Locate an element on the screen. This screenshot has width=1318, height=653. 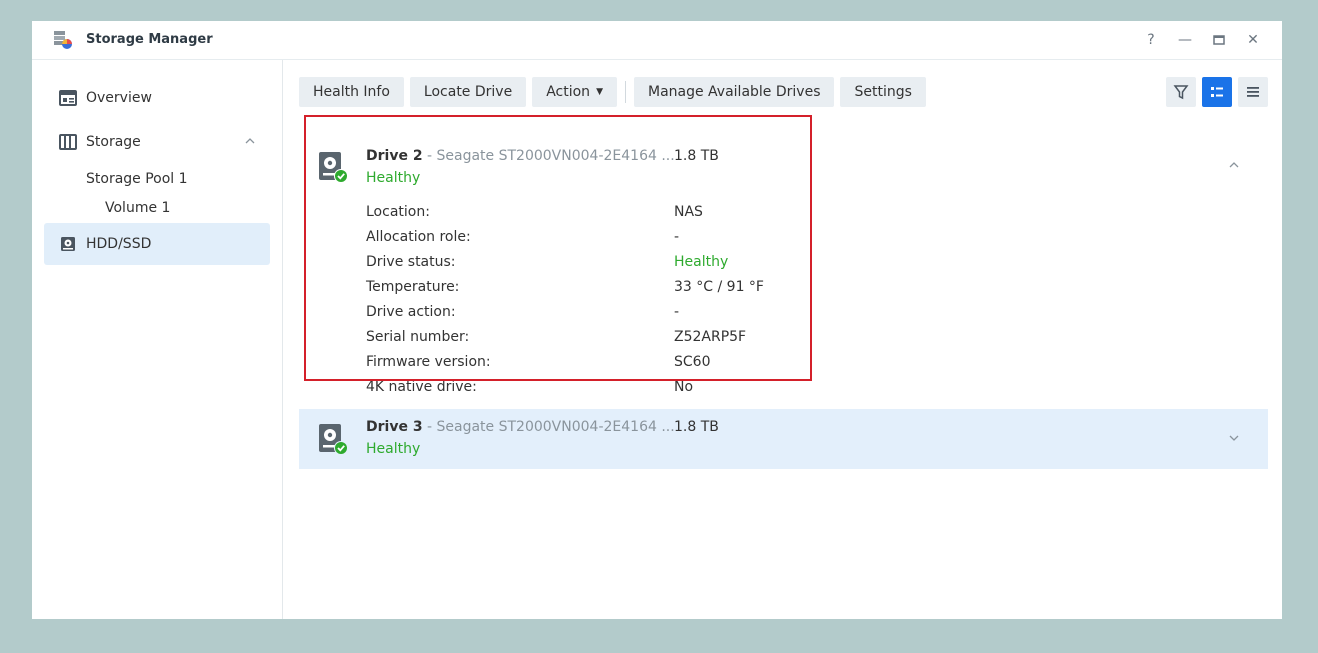
drive-name: Drive 2 is located at coordinates (394, 156).